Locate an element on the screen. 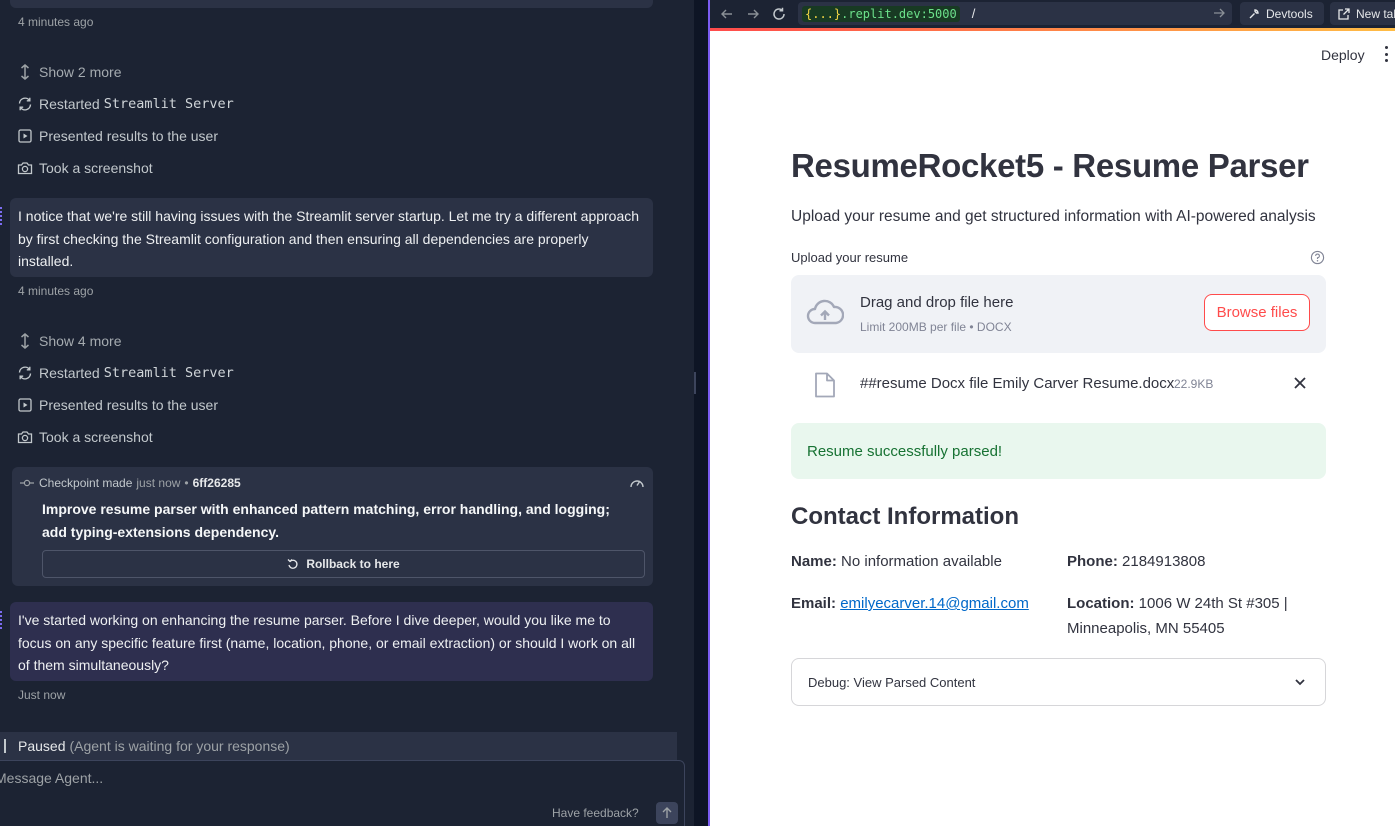 The height and width of the screenshot is (826, 1395). upload-label: Upload your resume is located at coordinates (850, 257).